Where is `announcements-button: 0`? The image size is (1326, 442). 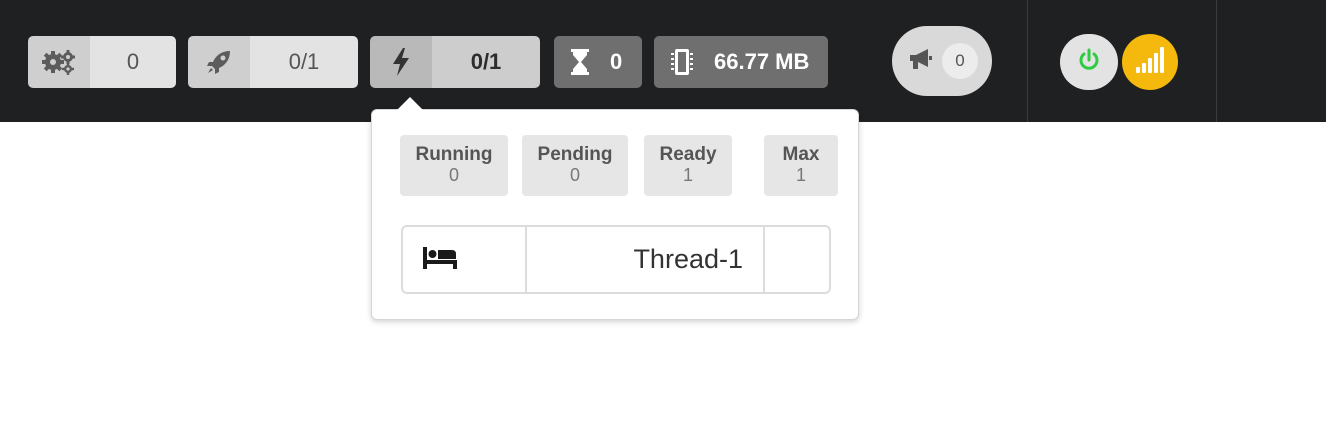
announcements-button: 0 is located at coordinates (942, 61).